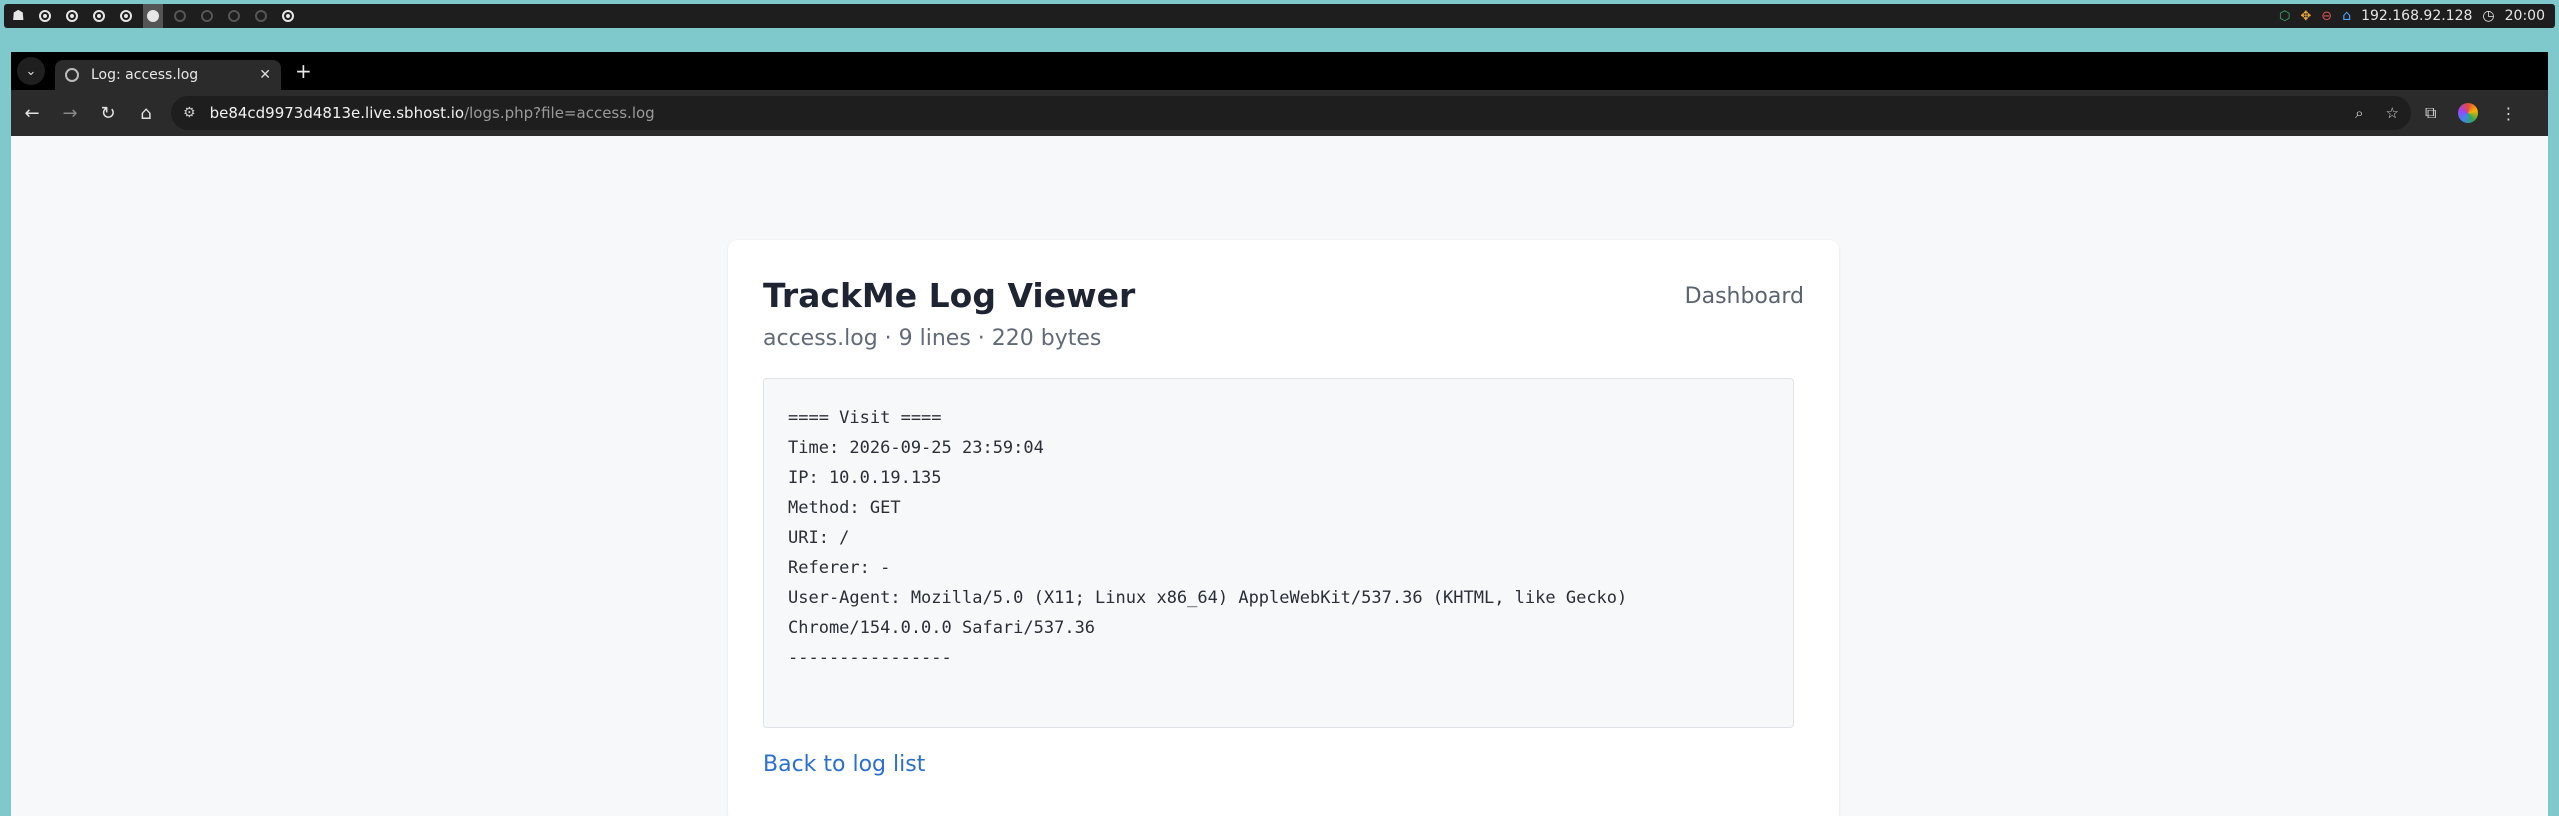  What do you see at coordinates (844, 508) in the screenshot?
I see `log-line: Method: GET` at bounding box center [844, 508].